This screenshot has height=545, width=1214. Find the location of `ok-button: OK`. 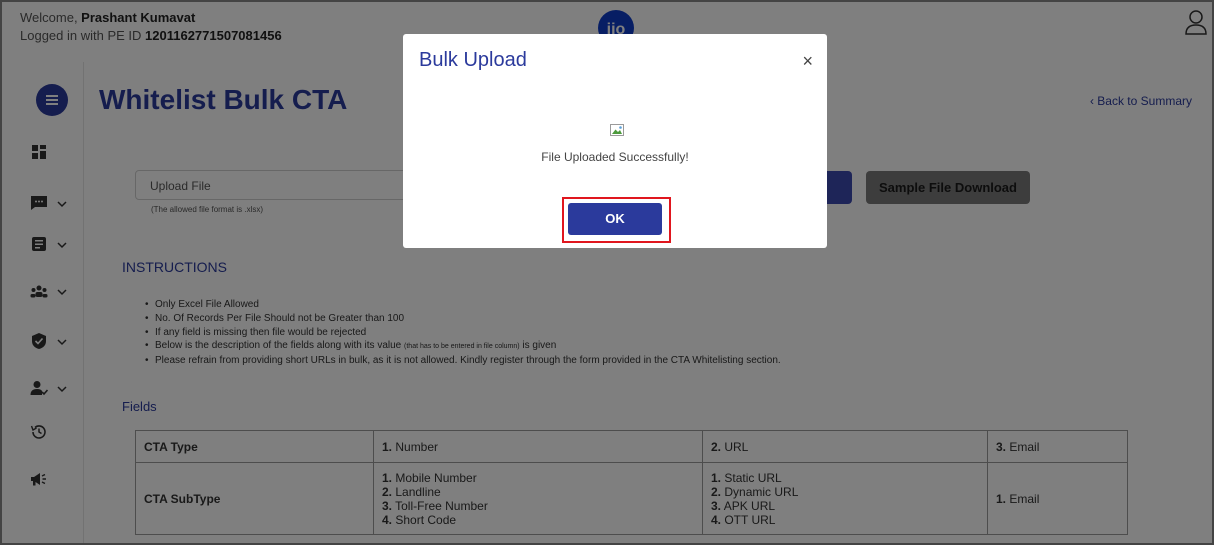

ok-button: OK is located at coordinates (615, 219).